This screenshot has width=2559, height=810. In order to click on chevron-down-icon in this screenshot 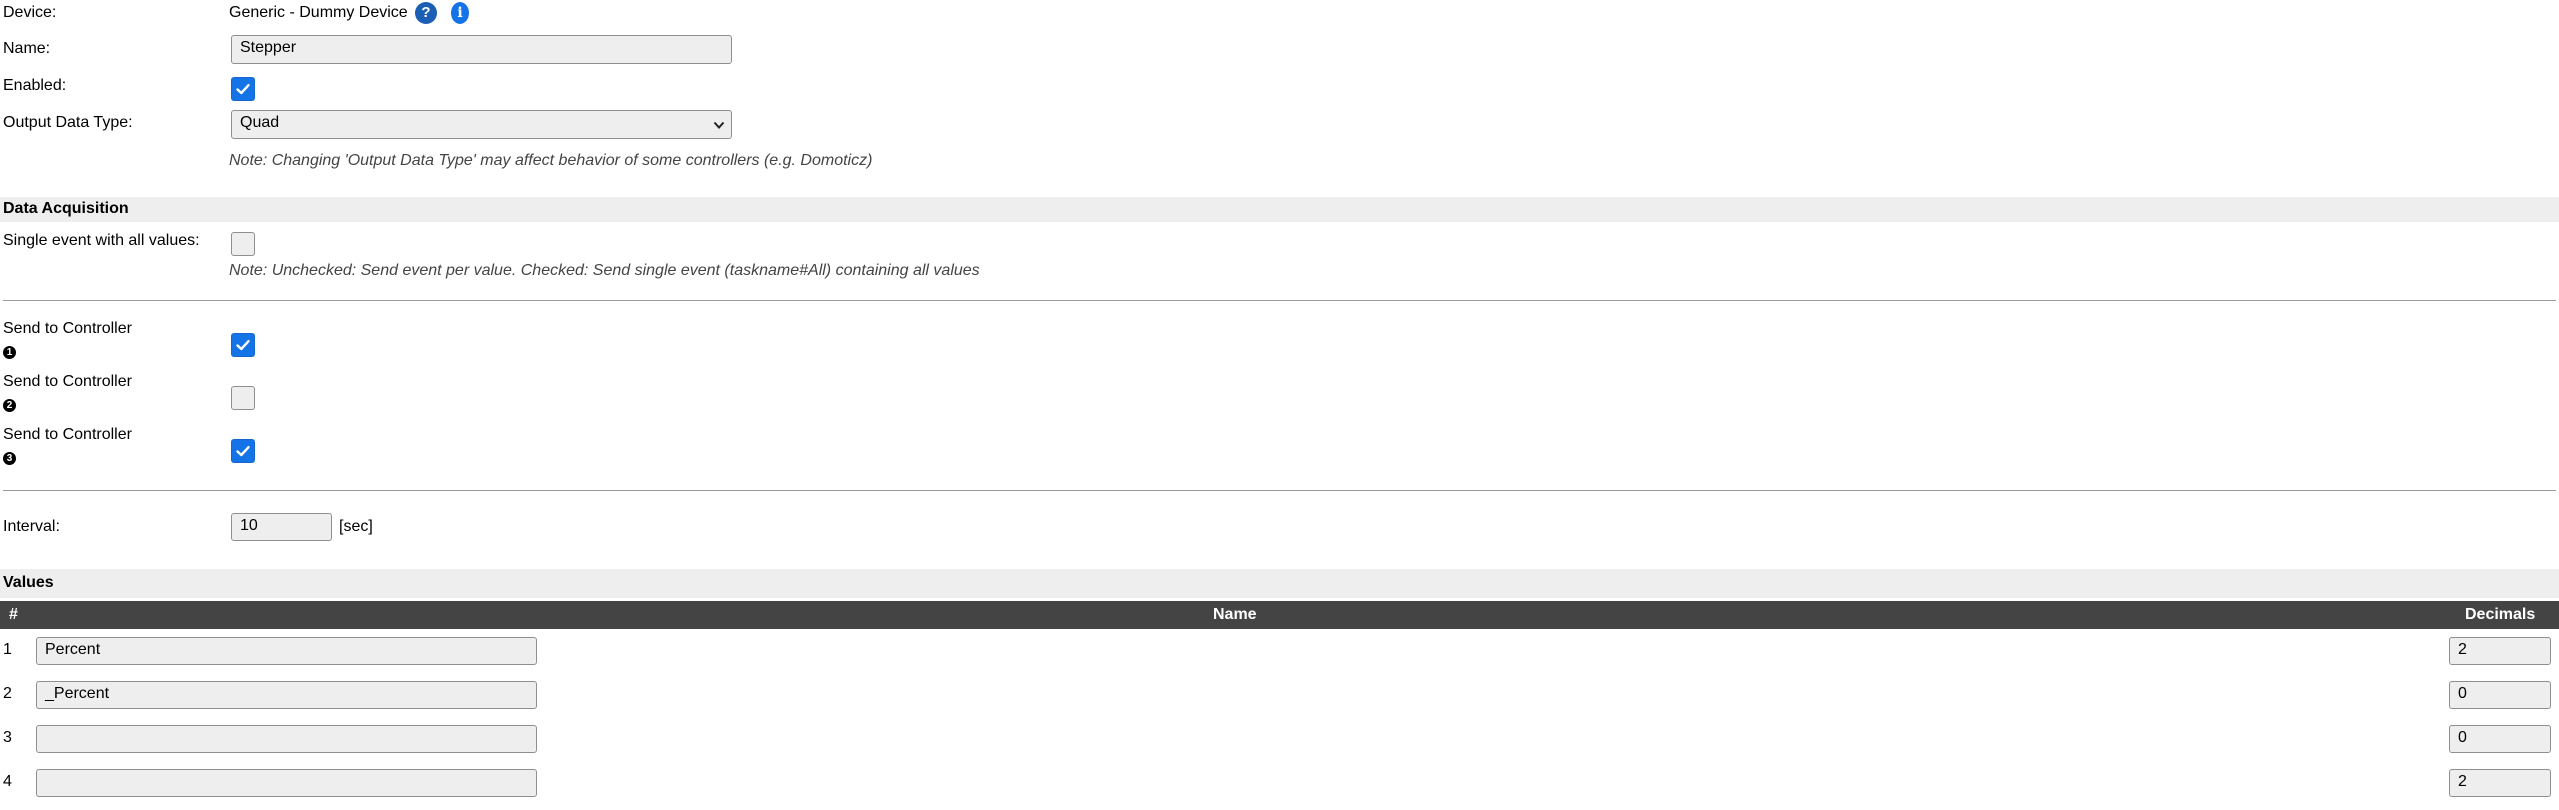, I will do `click(719, 125)`.